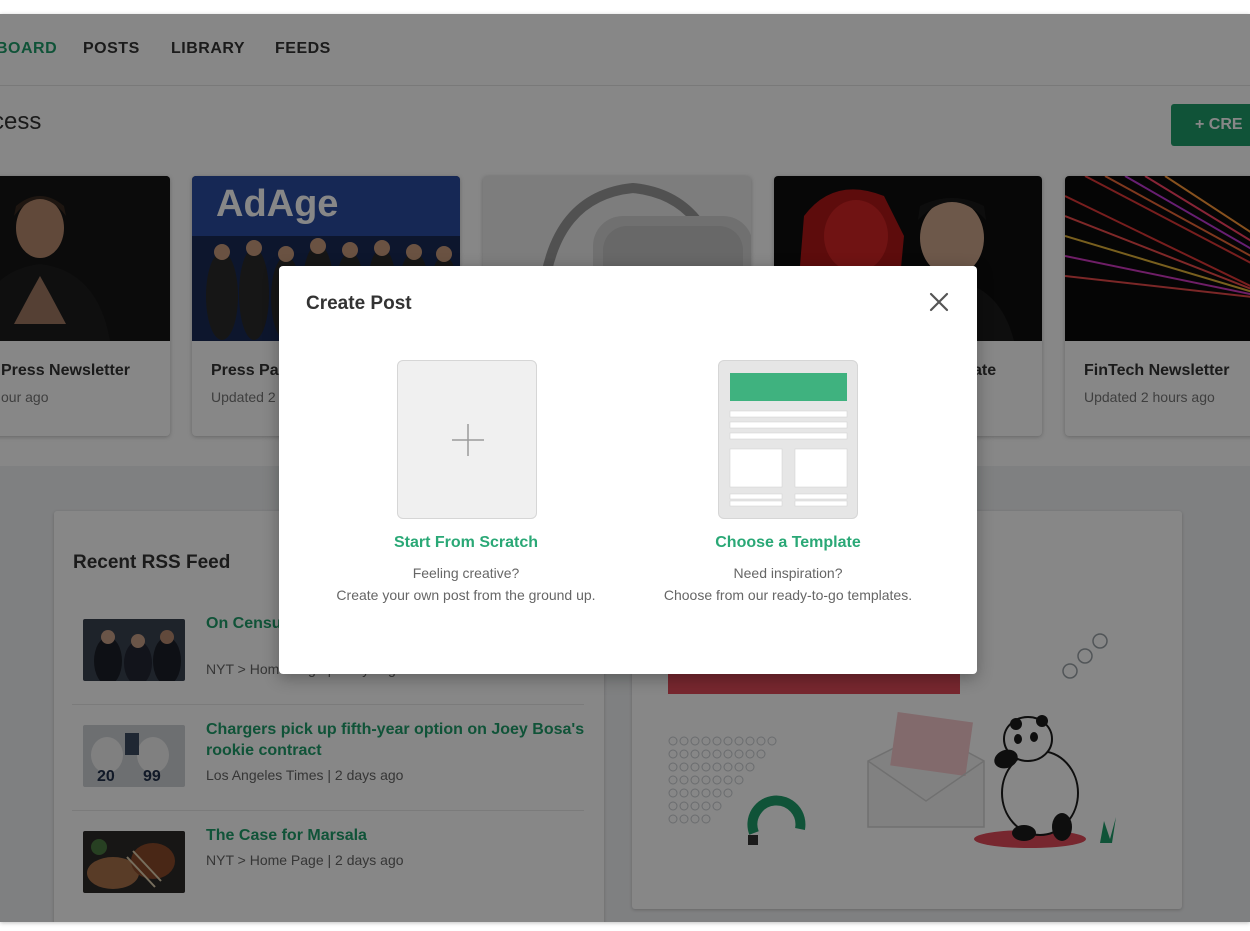 The width and height of the screenshot is (1250, 931). I want to click on template-tile, so click(788, 439).